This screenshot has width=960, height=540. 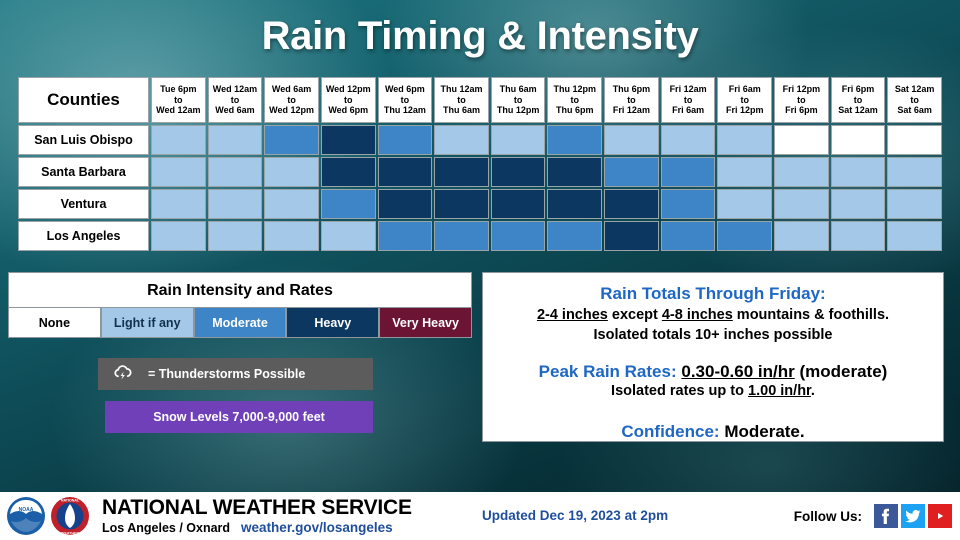 What do you see at coordinates (26, 510) in the screenshot?
I see `svg-text: NOAA` at bounding box center [26, 510].